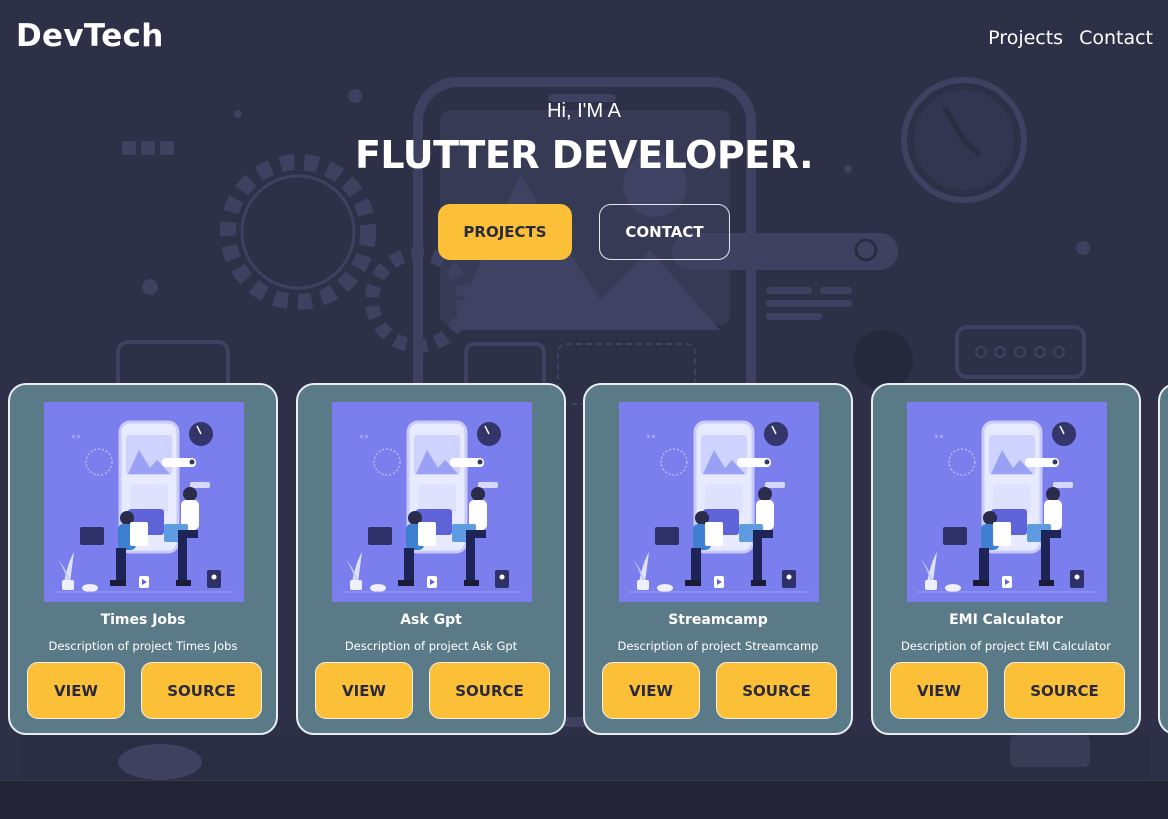 This screenshot has height=819, width=1168. I want to click on project-title: EMI Calculator, so click(1006, 620).